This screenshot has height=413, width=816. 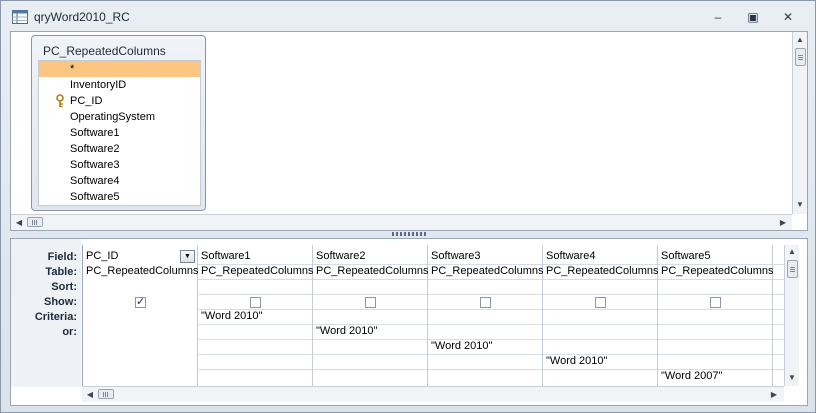 I want to click on row-label-table: Table:, so click(x=61, y=272).